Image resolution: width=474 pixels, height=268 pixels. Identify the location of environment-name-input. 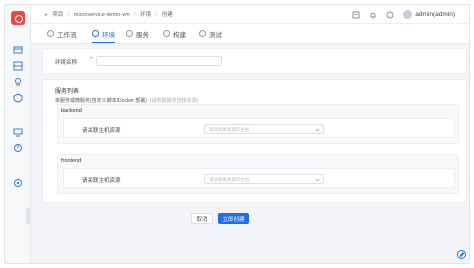
(159, 61).